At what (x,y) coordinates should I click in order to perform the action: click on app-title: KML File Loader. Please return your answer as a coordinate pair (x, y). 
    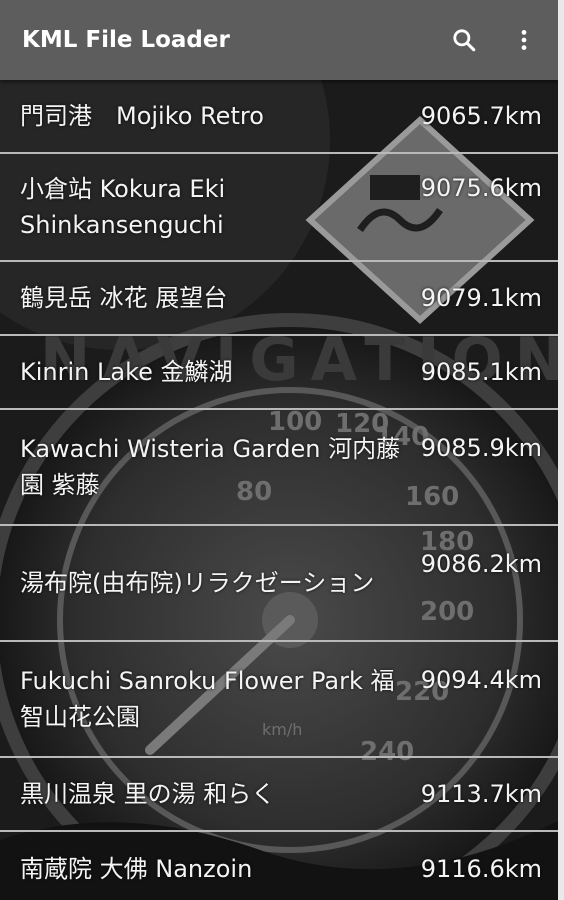
    Looking at the image, I should click on (126, 40).